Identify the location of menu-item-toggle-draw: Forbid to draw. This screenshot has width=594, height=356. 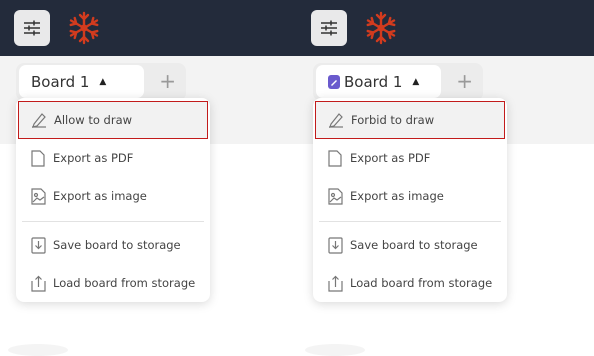
(410, 120).